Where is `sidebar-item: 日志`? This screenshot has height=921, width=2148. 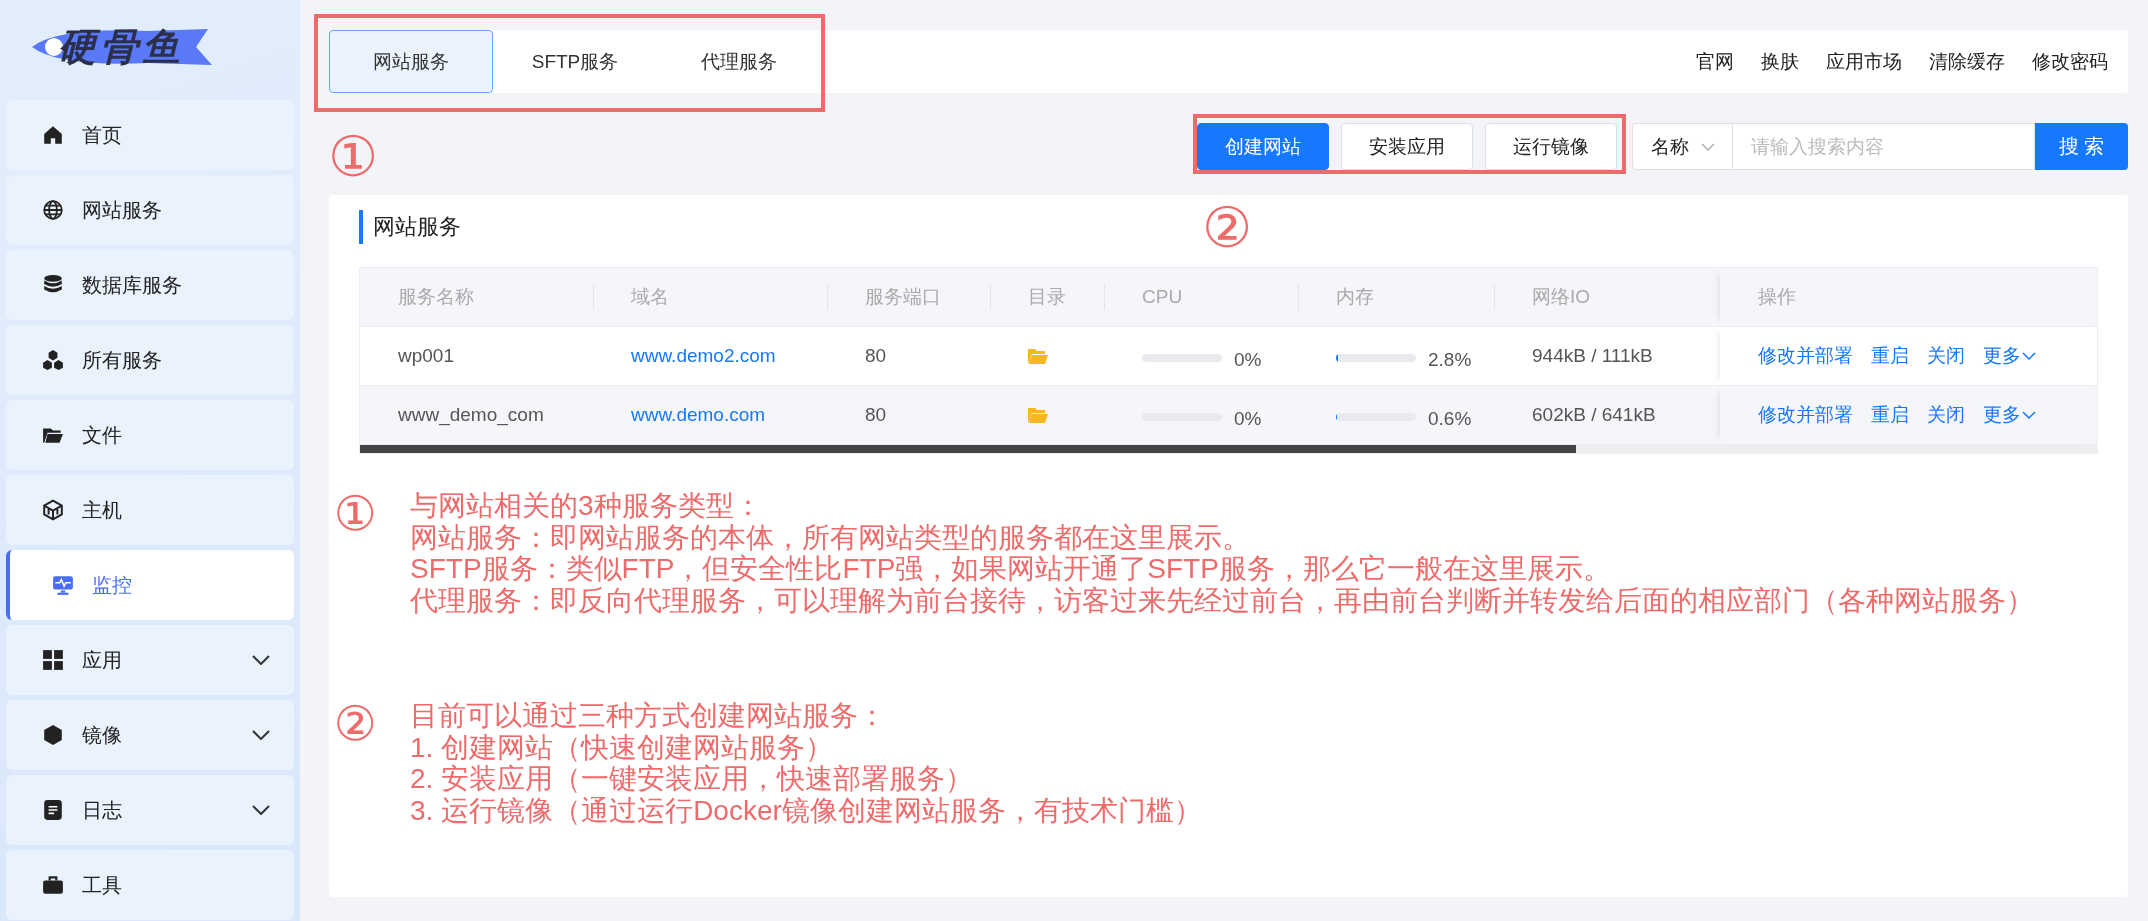
sidebar-item: 日志 is located at coordinates (150, 810).